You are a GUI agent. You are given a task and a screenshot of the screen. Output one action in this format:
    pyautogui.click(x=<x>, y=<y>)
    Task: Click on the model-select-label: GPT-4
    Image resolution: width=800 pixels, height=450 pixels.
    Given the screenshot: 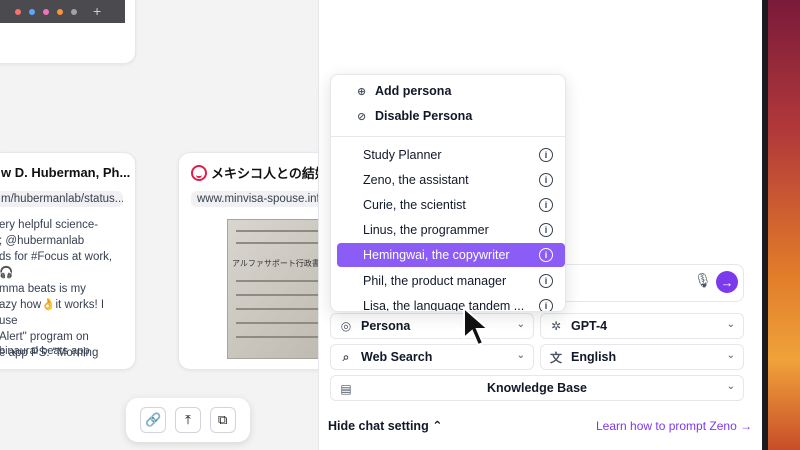 What is the action you would take?
    pyautogui.click(x=589, y=326)
    